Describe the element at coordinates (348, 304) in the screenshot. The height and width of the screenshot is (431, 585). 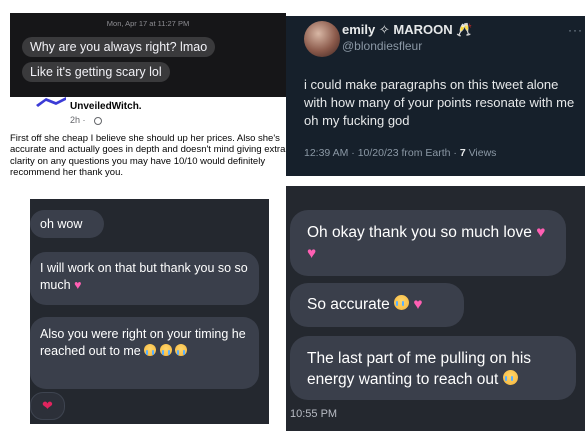
I see `message-text: So accurate` at that location.